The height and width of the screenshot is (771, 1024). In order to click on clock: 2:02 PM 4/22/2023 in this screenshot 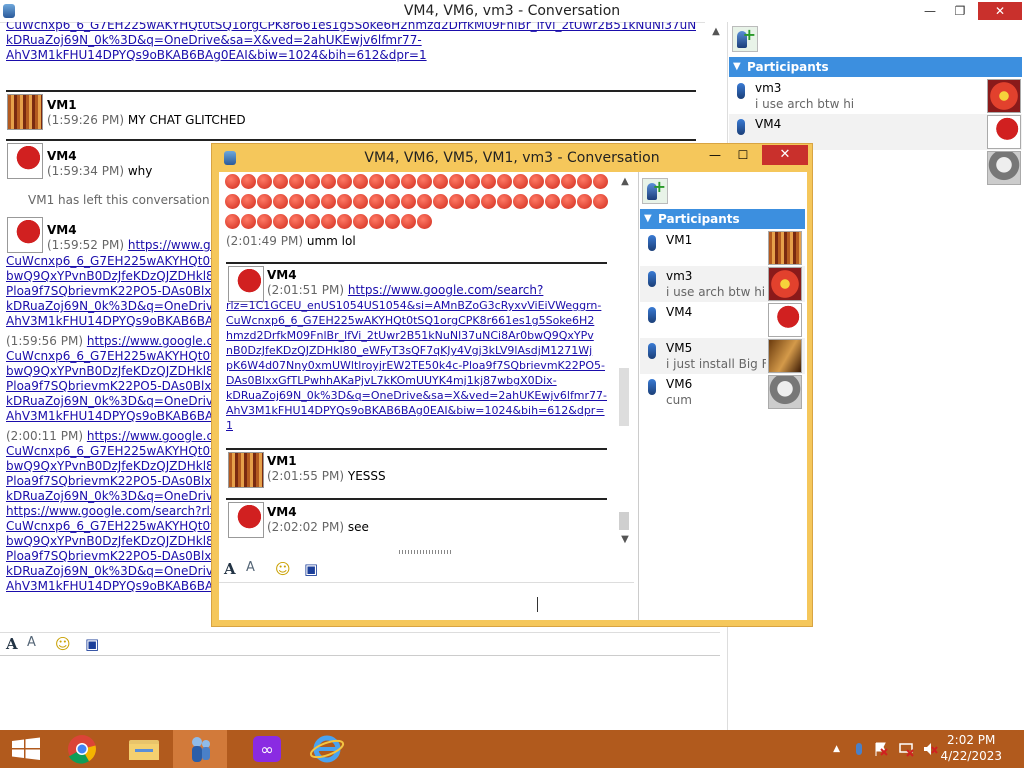, I will do `click(971, 748)`.